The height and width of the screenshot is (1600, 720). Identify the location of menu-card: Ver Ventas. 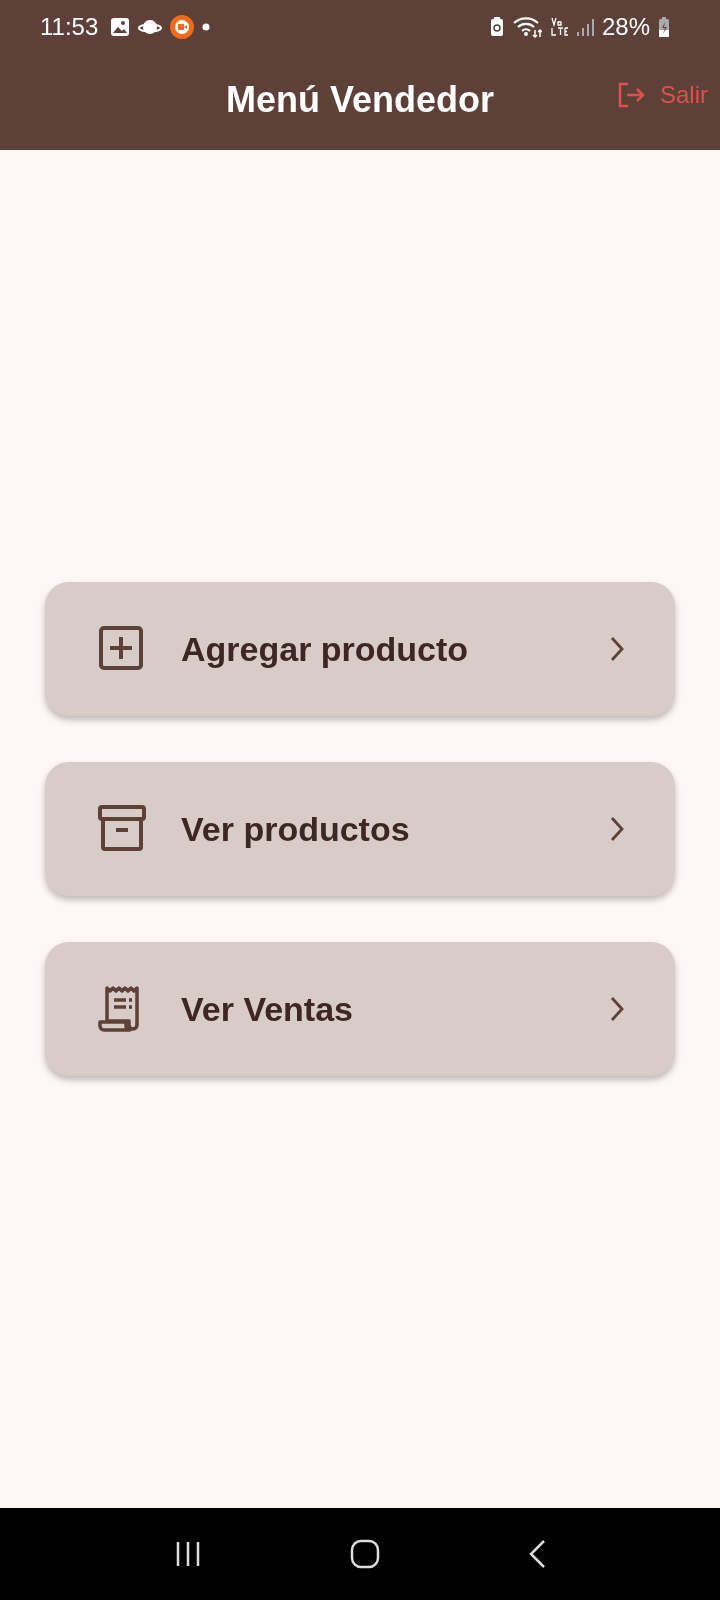
(360, 1009).